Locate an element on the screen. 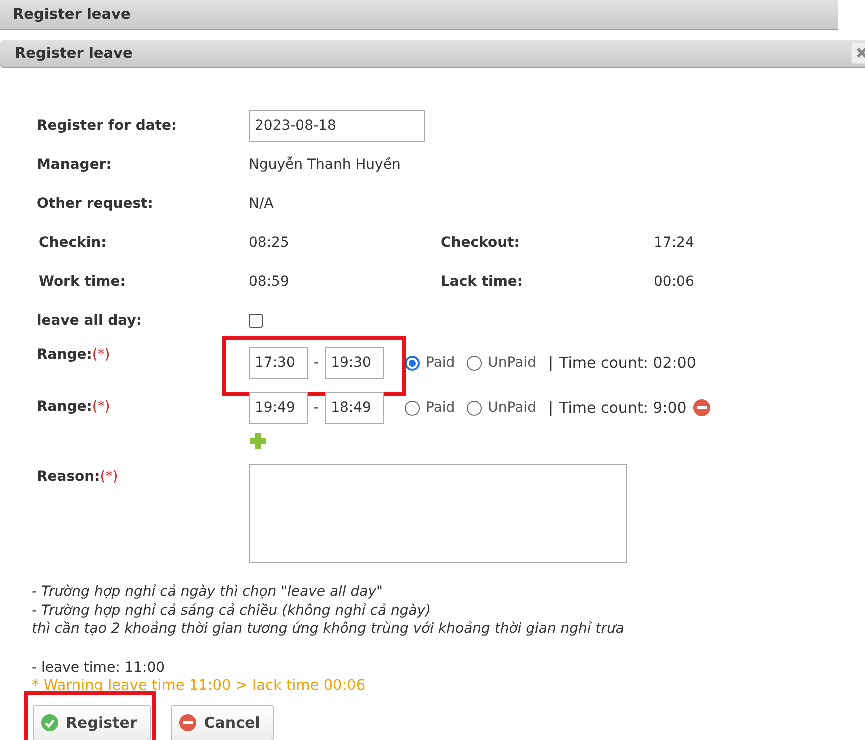 The height and width of the screenshot is (740, 865). field-label: Lack time: is located at coordinates (482, 282).